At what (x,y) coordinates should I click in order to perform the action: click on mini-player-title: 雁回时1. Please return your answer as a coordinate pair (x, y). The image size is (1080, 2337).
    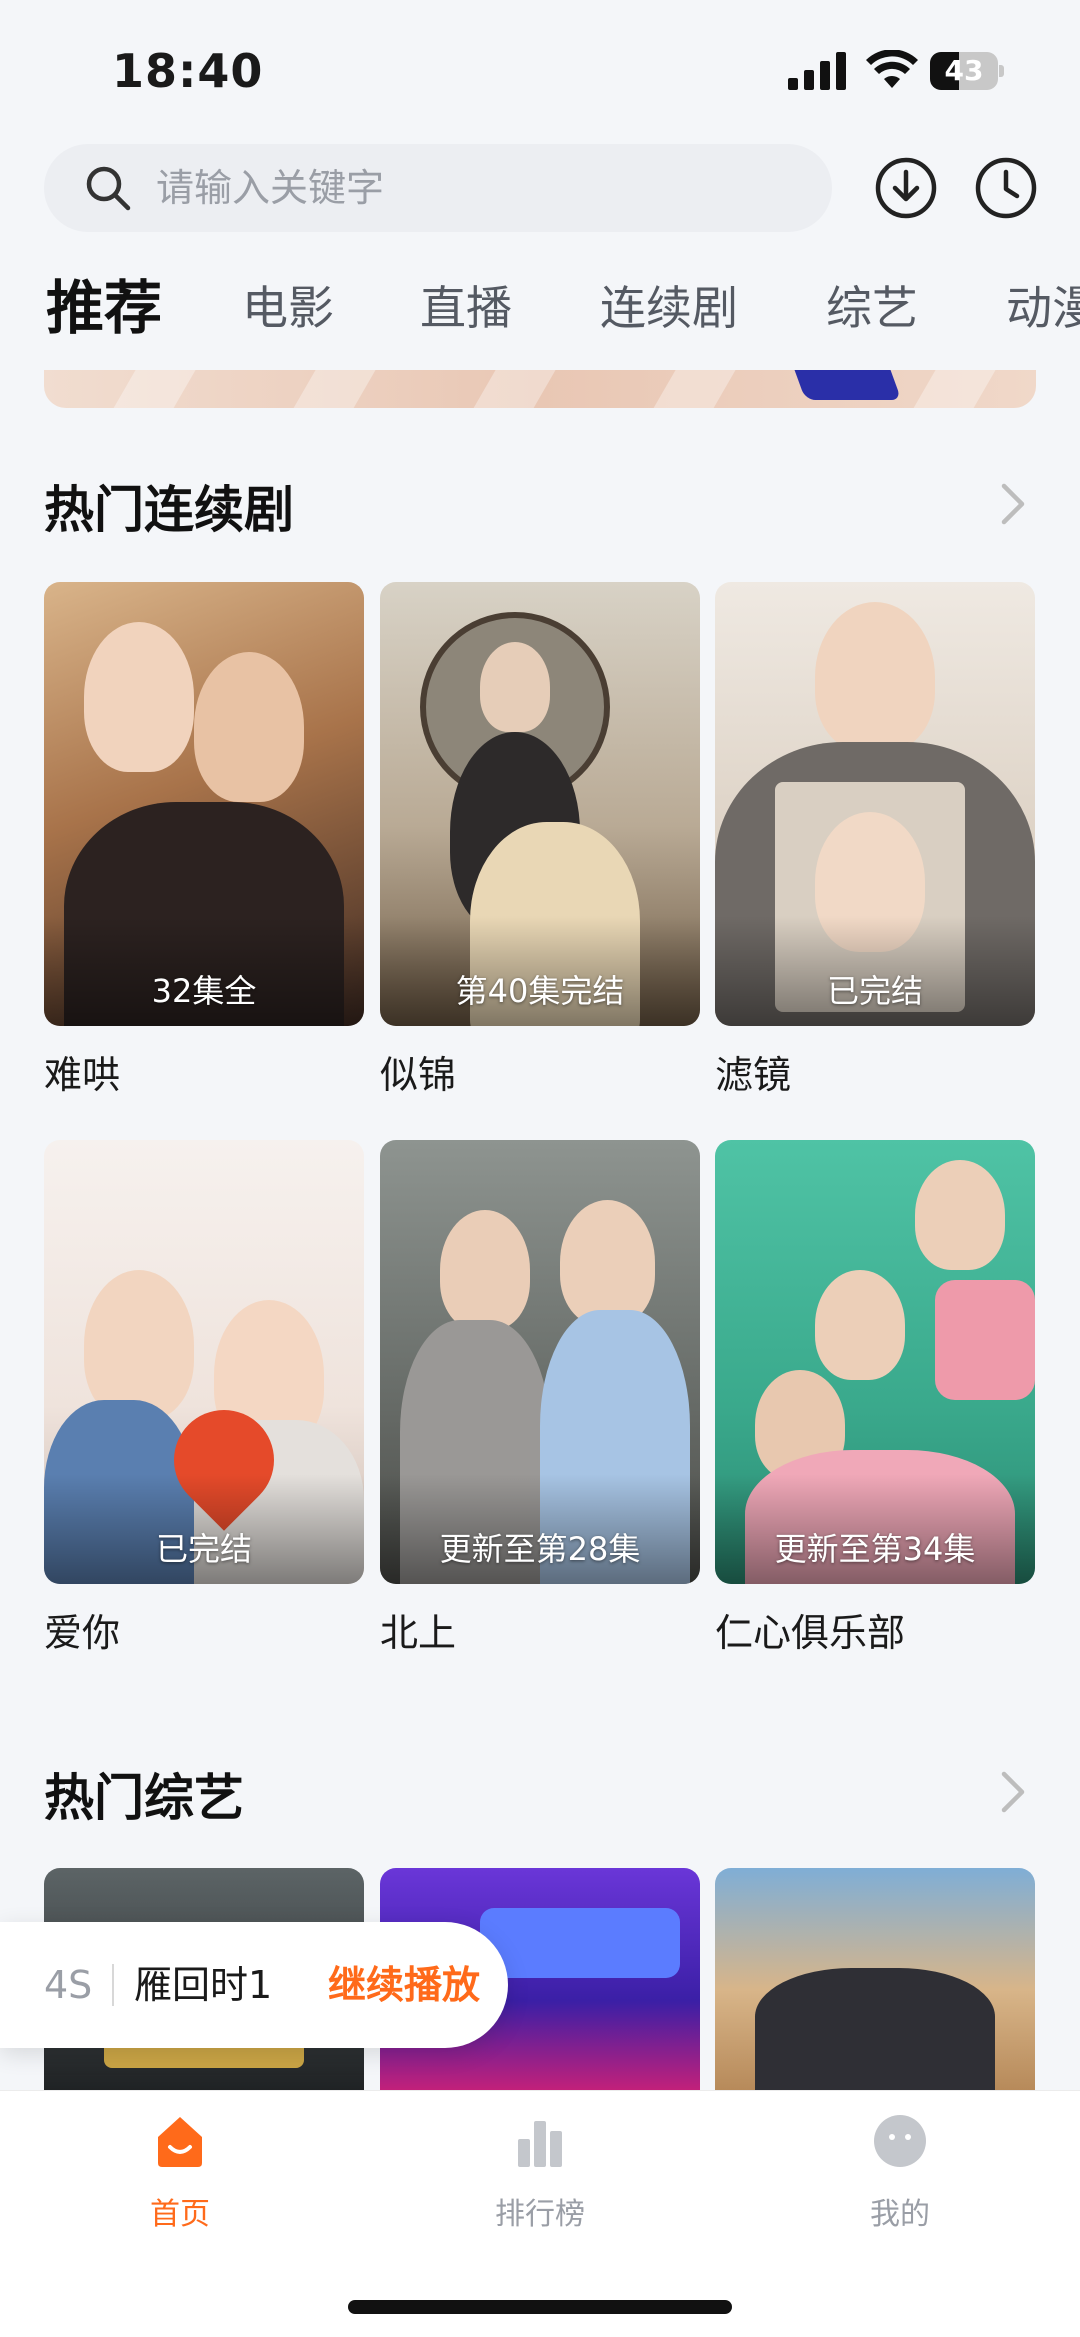
    Looking at the image, I should click on (203, 1985).